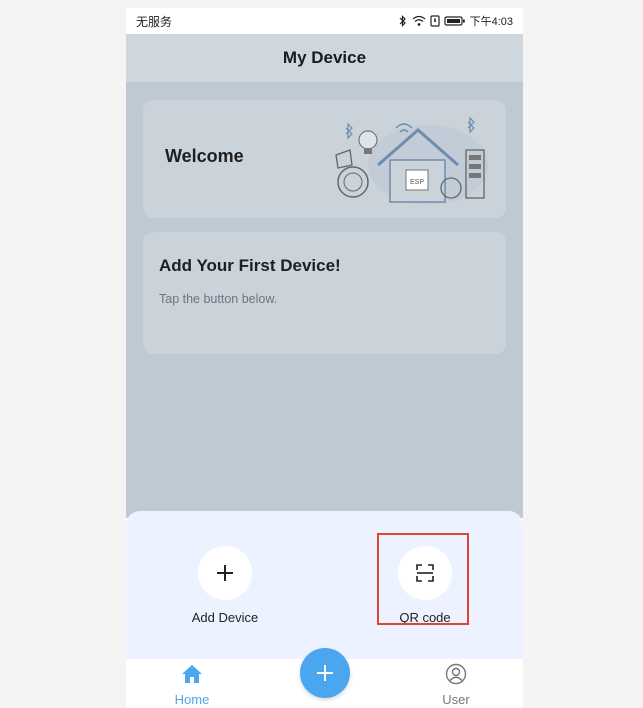  Describe the element at coordinates (417, 182) in the screenshot. I see `esp-chip-label: ESP` at that location.